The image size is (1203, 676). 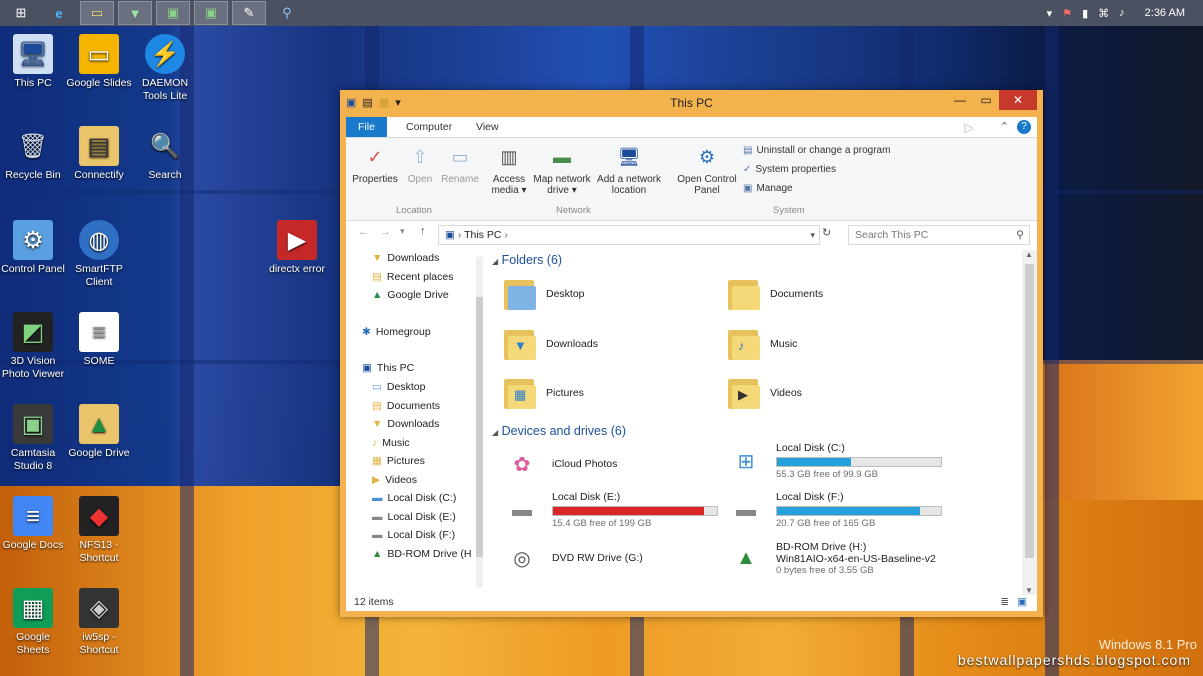 What do you see at coordinates (1067, 13) in the screenshot?
I see `flag-icon: ⚑` at bounding box center [1067, 13].